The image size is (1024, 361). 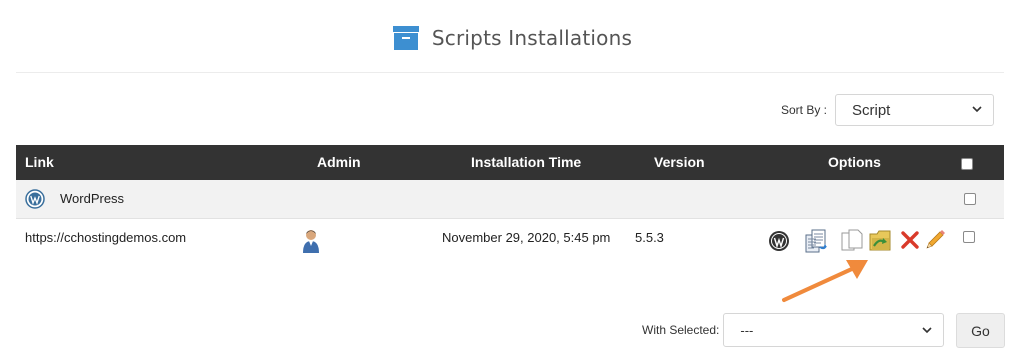 I want to click on column-header-options: Options, so click(x=854, y=162).